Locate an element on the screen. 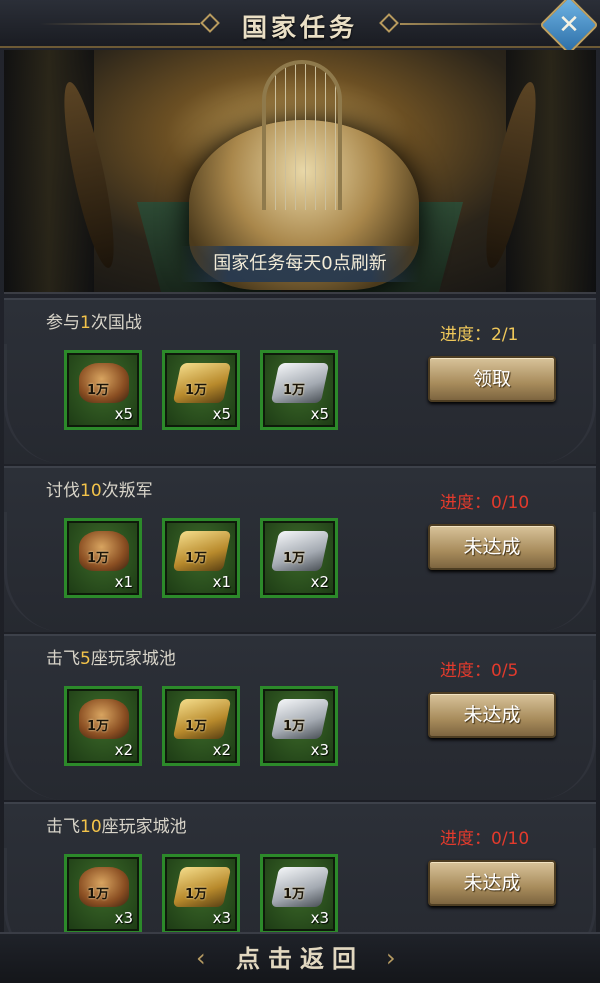 This screenshot has height=983, width=600. task-title-prefix: 参与 is located at coordinates (63, 323).